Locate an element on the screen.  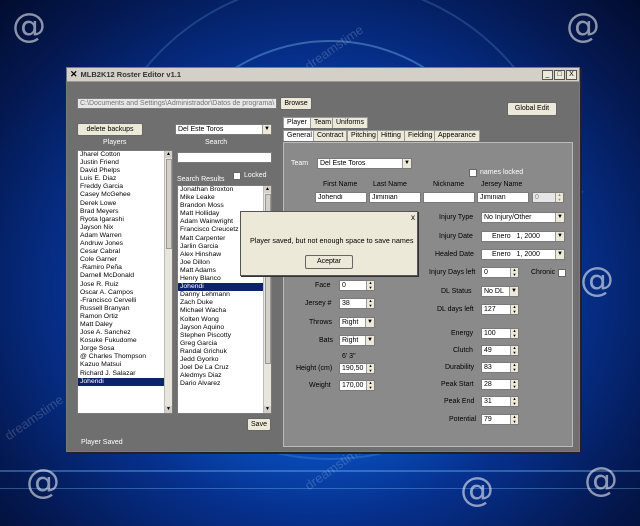
energy-spinner: 100 ▲ ▼ is located at coordinates (500, 333).